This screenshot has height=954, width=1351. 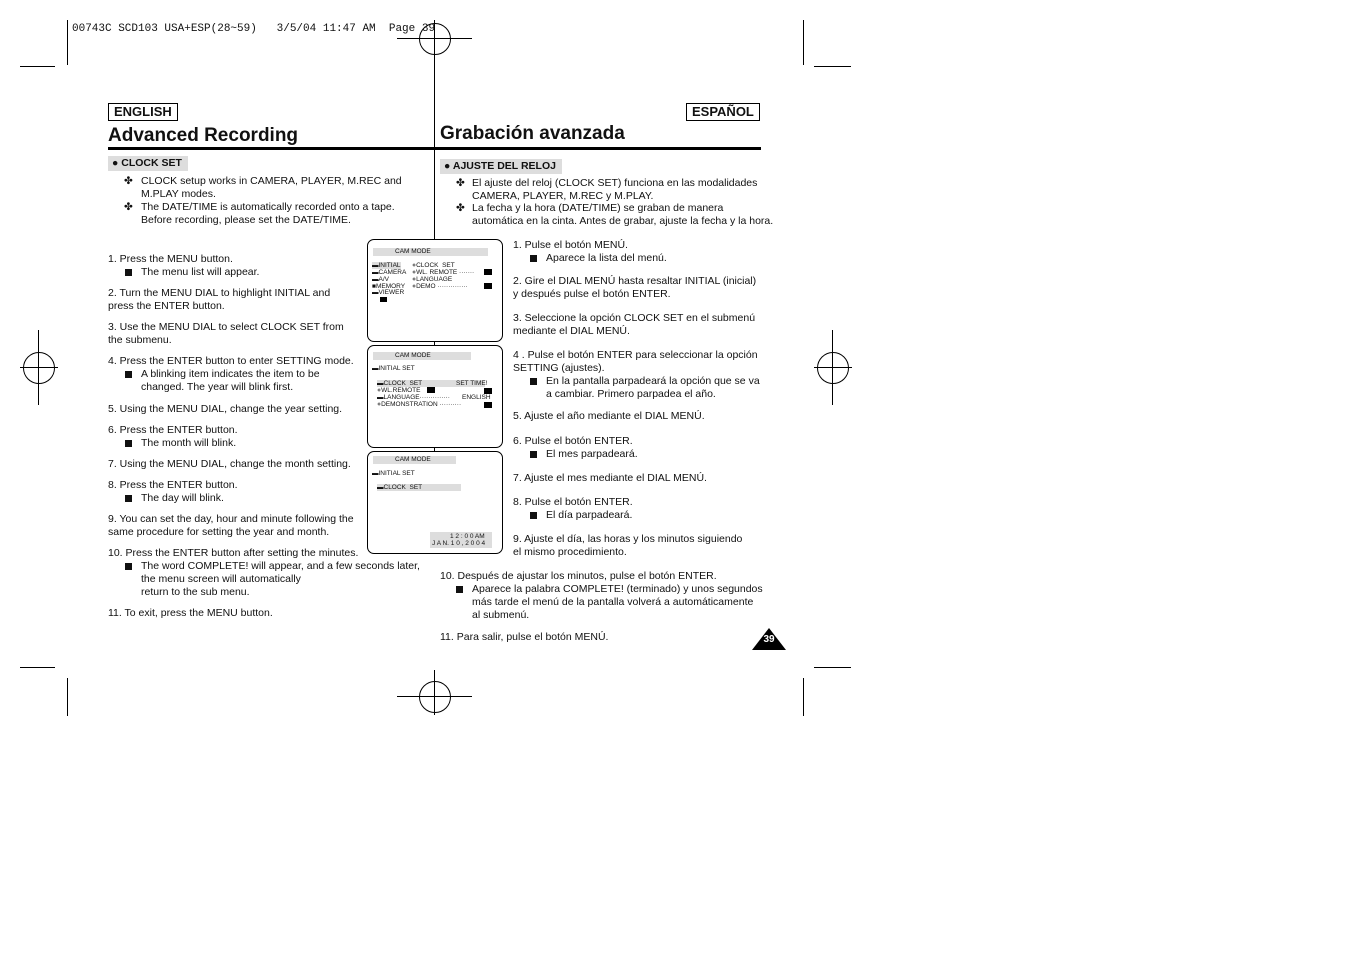 What do you see at coordinates (173, 430) in the screenshot?
I see `step-6: 6. Press the ENTER button.` at bounding box center [173, 430].